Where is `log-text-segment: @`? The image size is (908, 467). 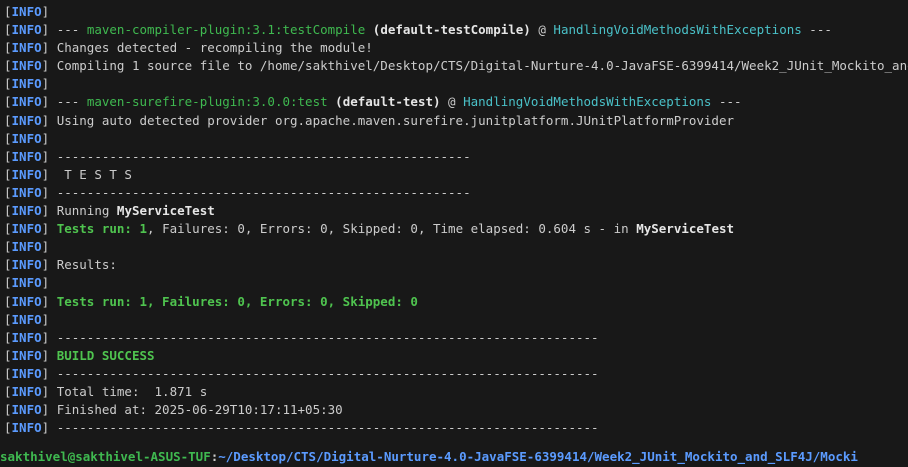
log-text-segment: @ is located at coordinates (542, 30).